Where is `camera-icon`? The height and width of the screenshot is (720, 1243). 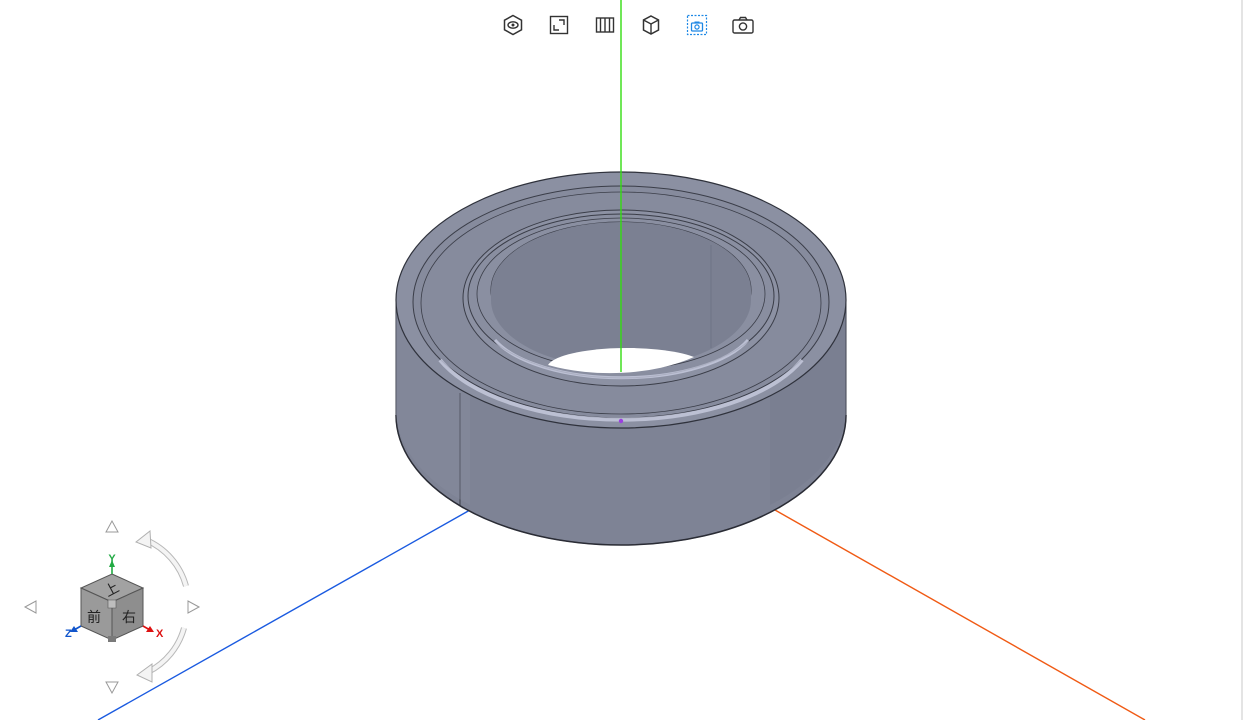
camera-icon is located at coordinates (743, 25).